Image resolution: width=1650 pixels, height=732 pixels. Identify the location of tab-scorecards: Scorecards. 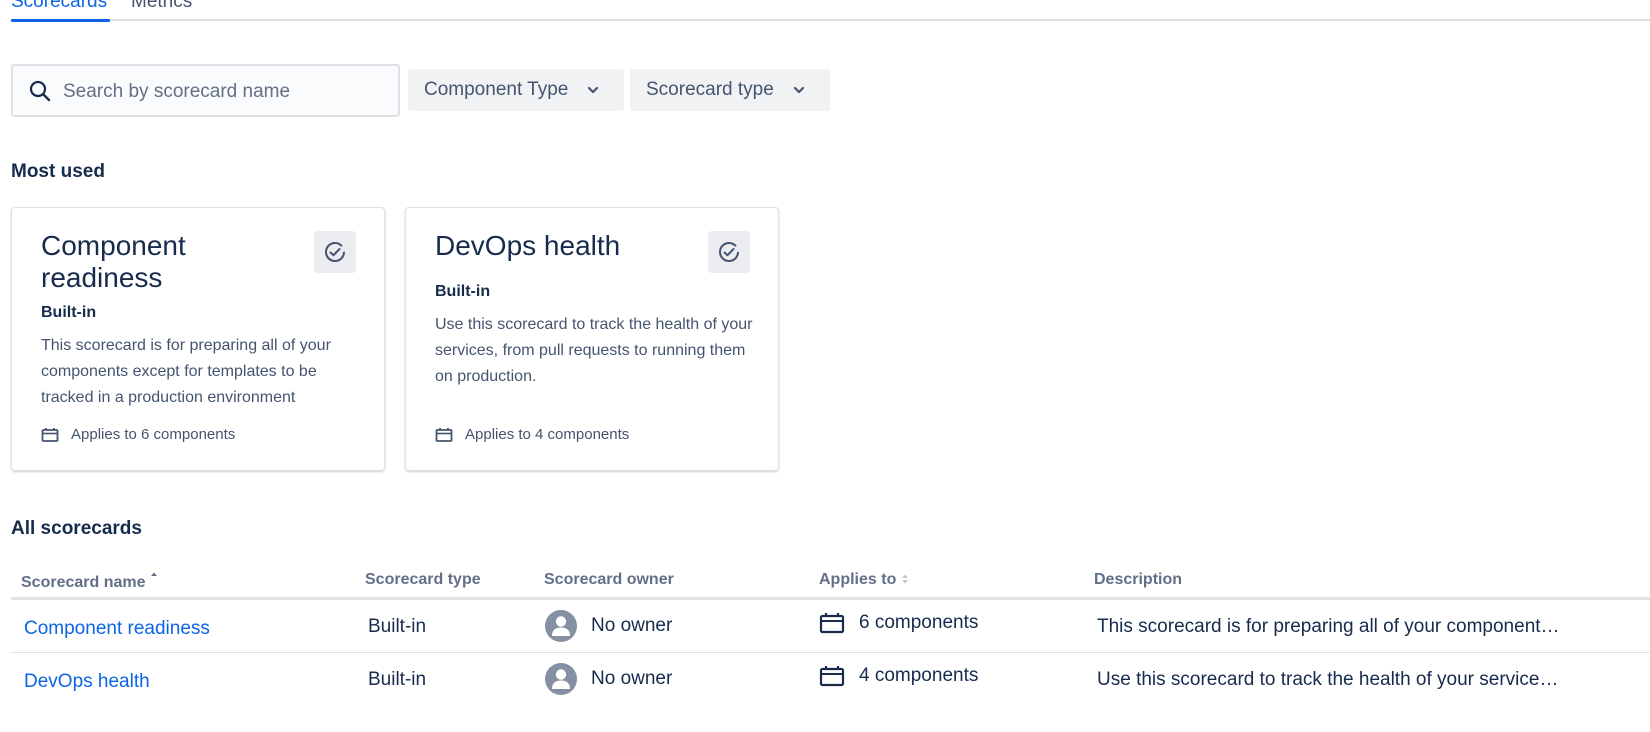
(59, 6).